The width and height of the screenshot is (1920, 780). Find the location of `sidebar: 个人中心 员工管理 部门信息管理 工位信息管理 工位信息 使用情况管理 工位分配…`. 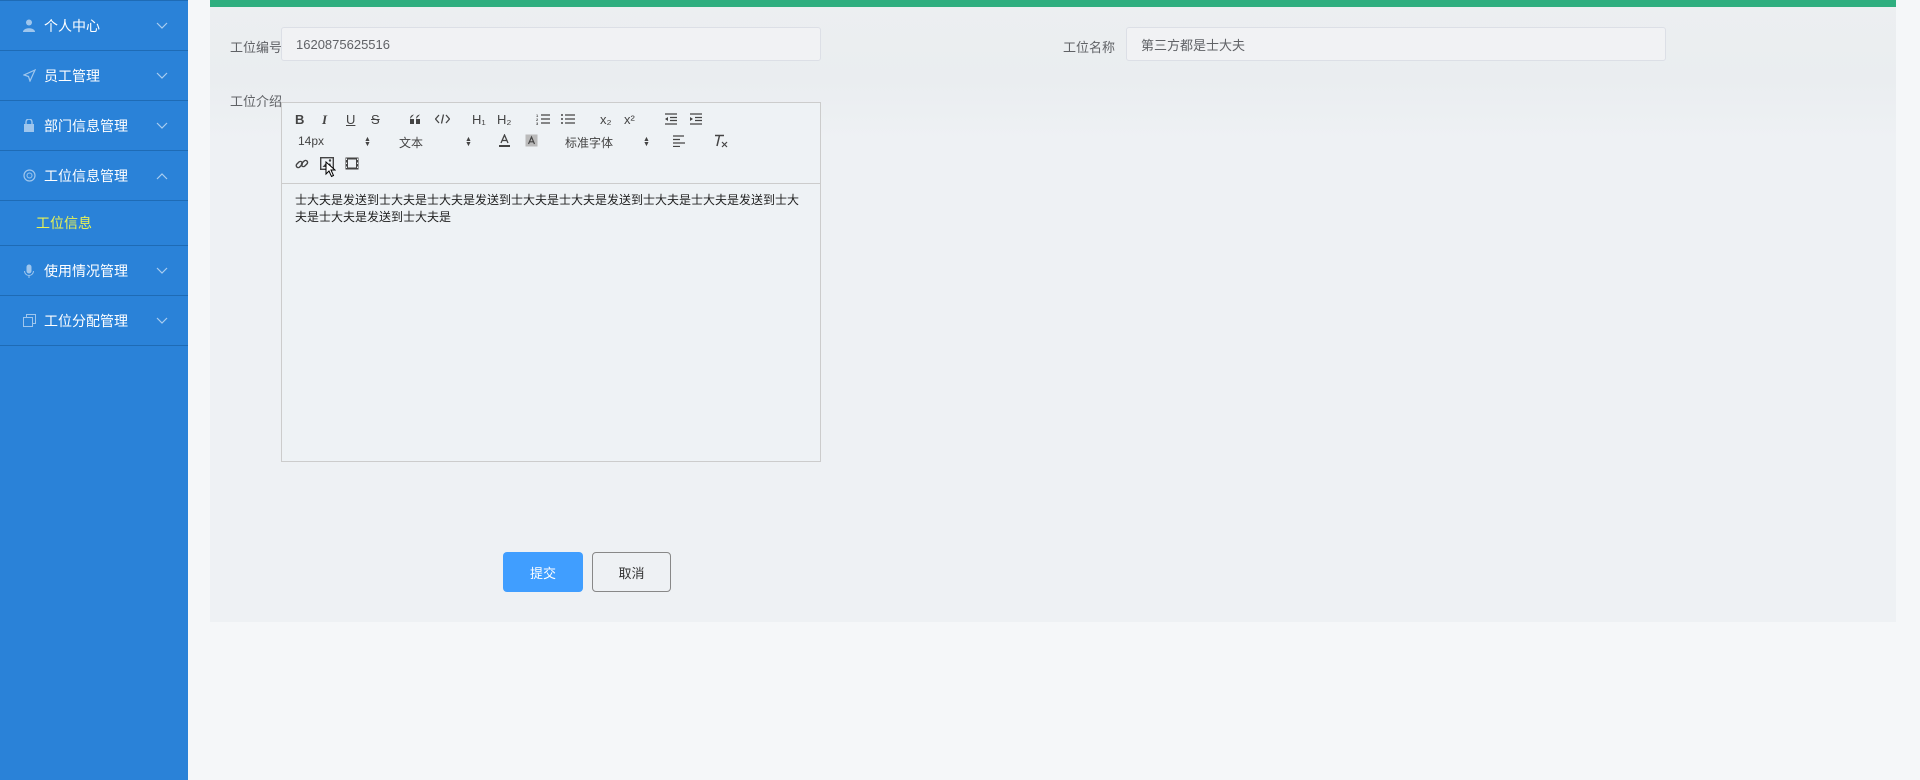

sidebar: 个人中心 员工管理 部门信息管理 工位信息管理 工位信息 使用情况管理 工位分配… is located at coordinates (94, 390).